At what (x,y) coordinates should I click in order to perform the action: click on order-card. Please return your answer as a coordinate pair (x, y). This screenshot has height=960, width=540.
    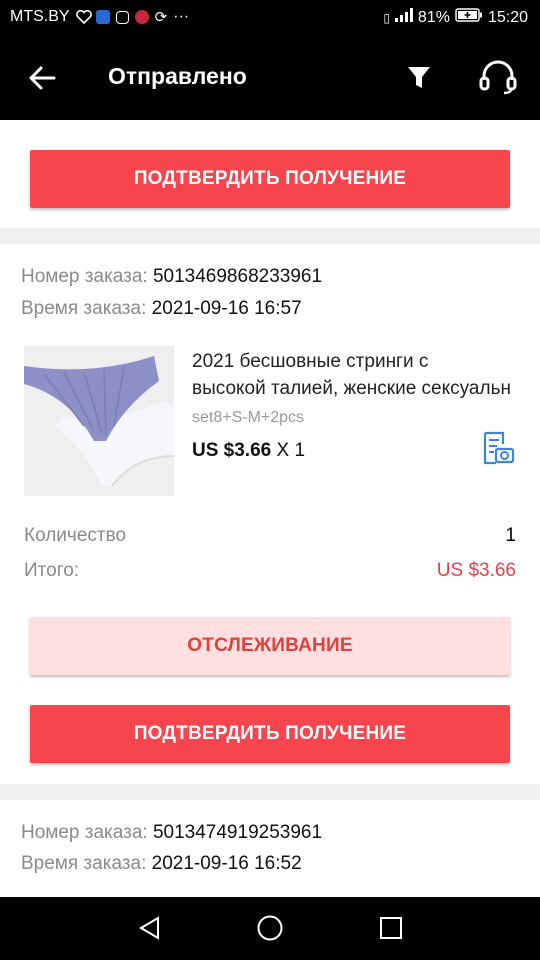
    Looking at the image, I should click on (270, 848).